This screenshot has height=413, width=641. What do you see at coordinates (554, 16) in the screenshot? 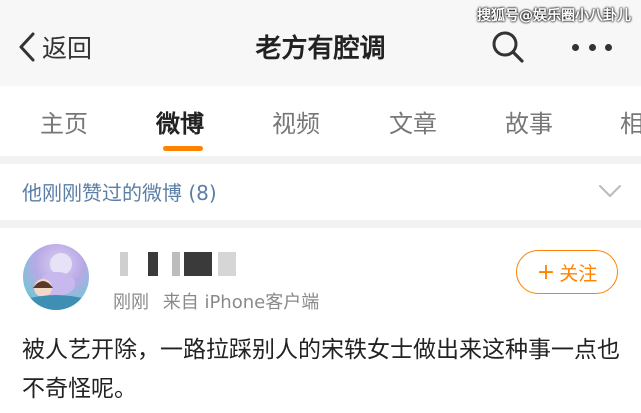
I see `watermark: 搜狐号@娱乐圈小八卦儿` at bounding box center [554, 16].